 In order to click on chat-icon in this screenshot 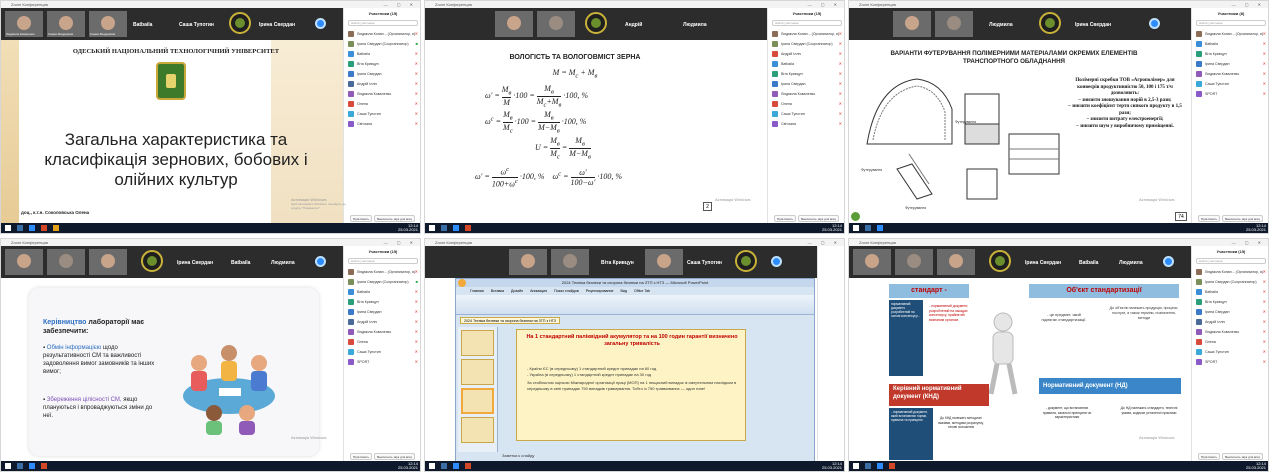, I will do `click(855, 216)`.